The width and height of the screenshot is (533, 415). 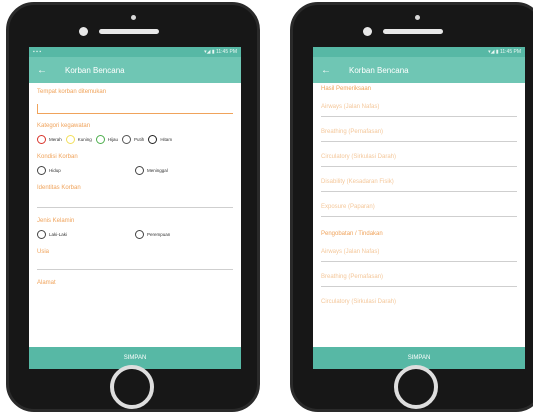 What do you see at coordinates (166, 139) in the screenshot?
I see `radio-label: Hitam` at bounding box center [166, 139].